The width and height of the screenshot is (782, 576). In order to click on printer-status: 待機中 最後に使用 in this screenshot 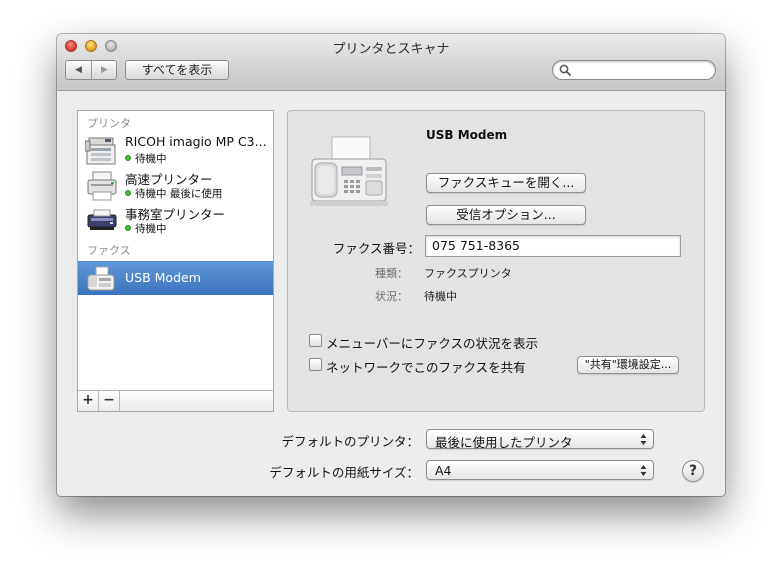, I will do `click(173, 193)`.